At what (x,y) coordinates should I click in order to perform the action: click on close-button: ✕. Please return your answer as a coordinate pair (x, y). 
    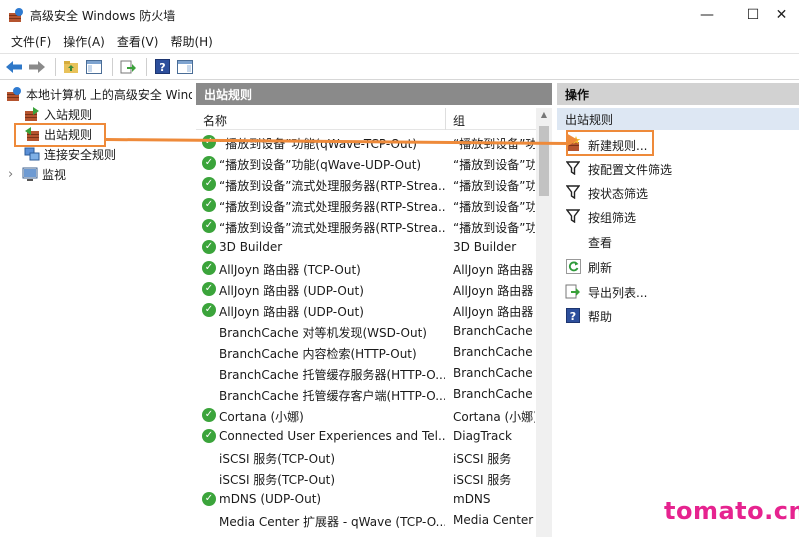
    Looking at the image, I should click on (781, 15).